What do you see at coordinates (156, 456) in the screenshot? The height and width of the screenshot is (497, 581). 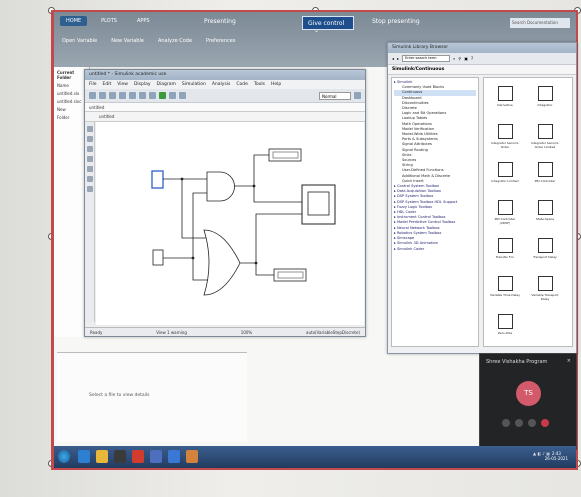 I see `teams-icon` at bounding box center [156, 456].